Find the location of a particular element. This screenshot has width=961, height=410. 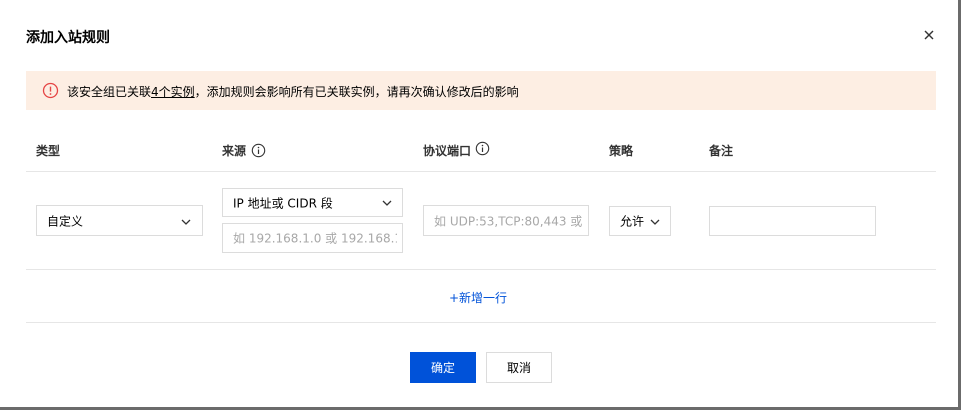

header-remark: 备注 is located at coordinates (721, 151).